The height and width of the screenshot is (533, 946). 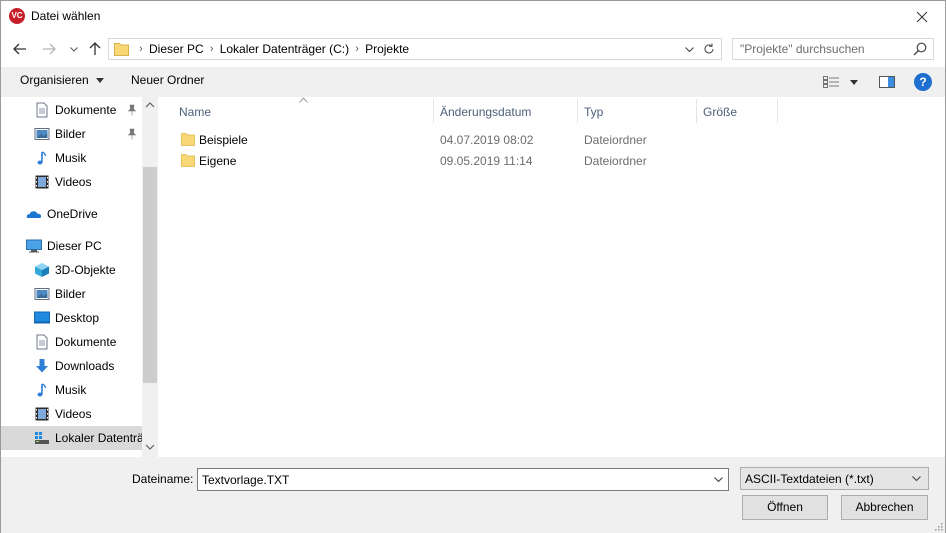 I want to click on filename-history-button, so click(x=718, y=479).